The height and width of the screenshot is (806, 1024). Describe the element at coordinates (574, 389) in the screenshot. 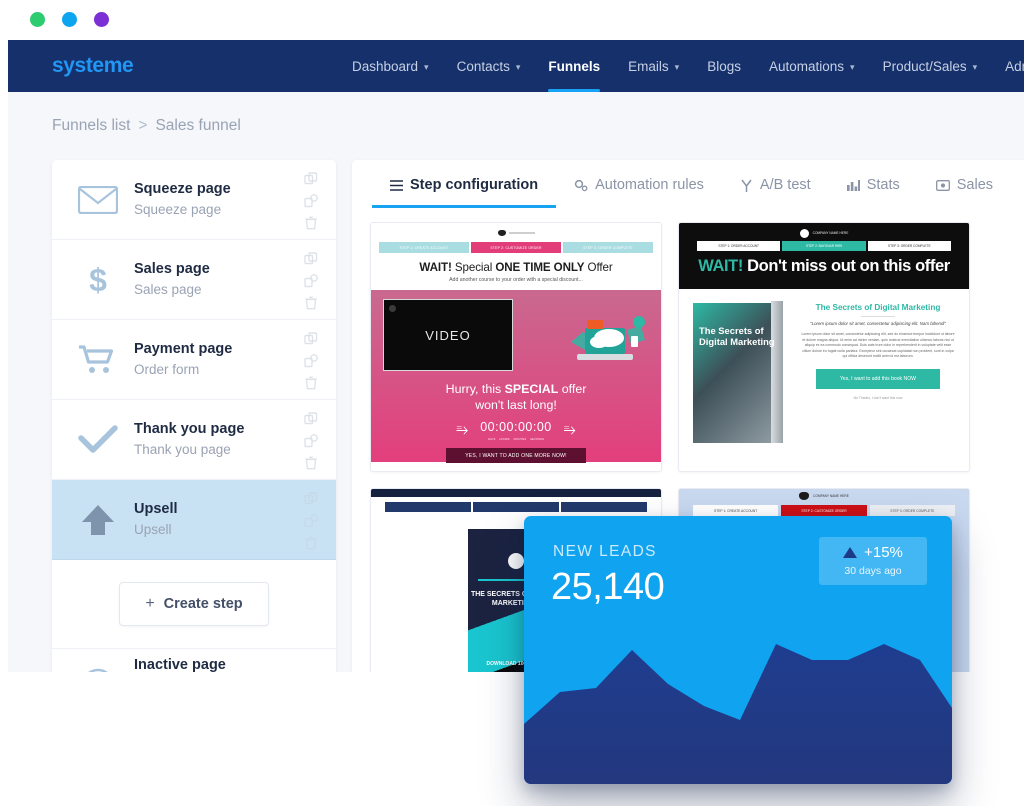

I see `hurry-c: offer` at that location.